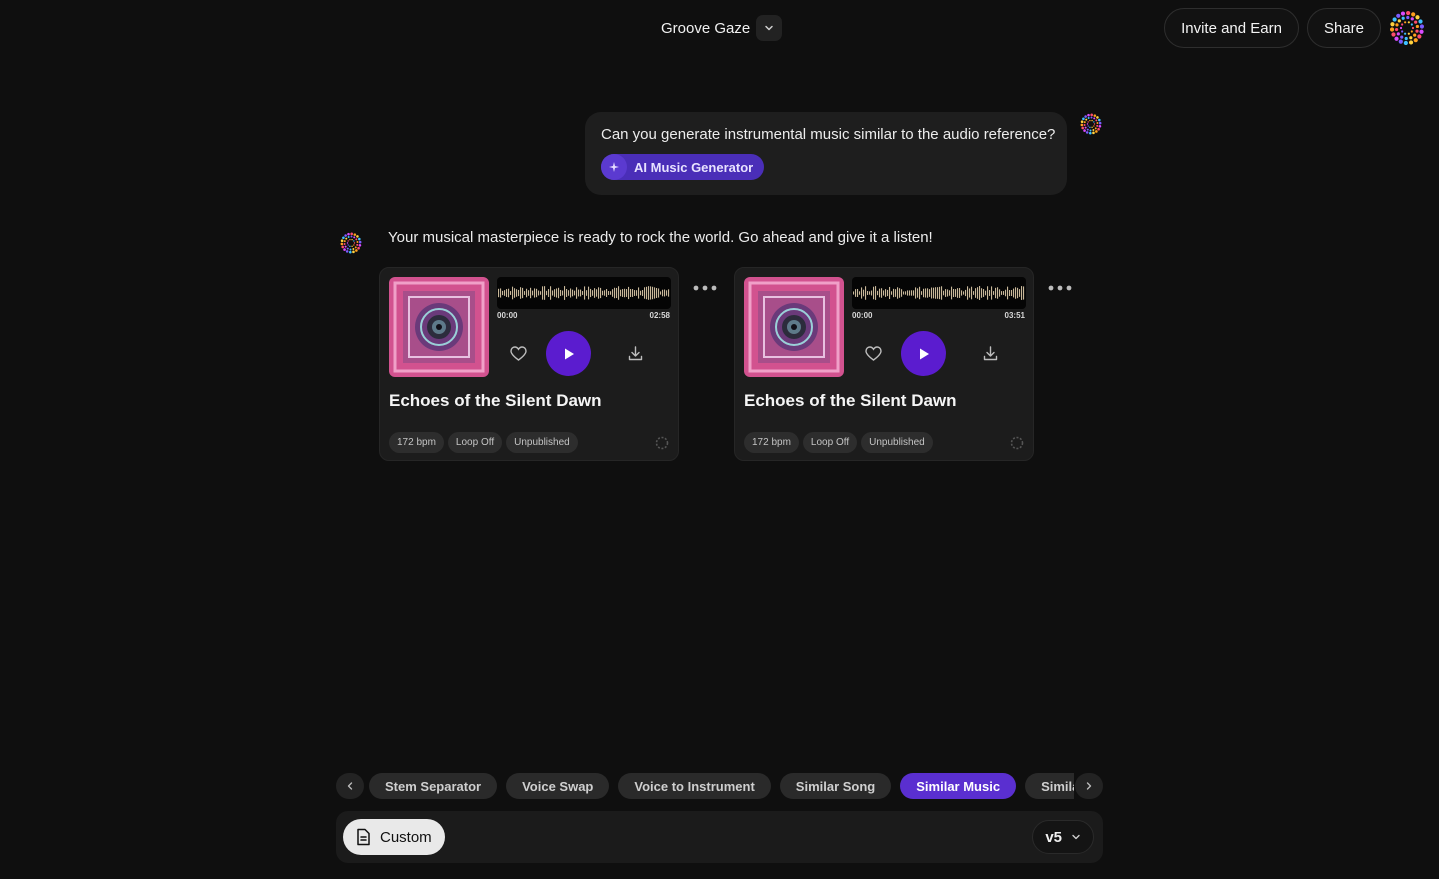 Image resolution: width=1439 pixels, height=879 pixels. I want to click on document-icon, so click(363, 837).